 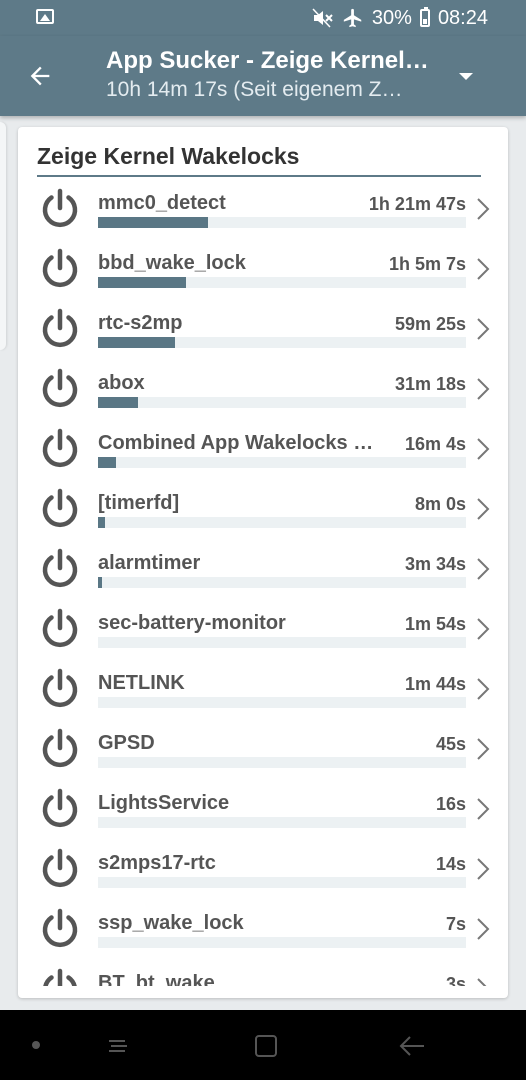 I want to click on recent-apps-button, so click(x=118, y=1046).